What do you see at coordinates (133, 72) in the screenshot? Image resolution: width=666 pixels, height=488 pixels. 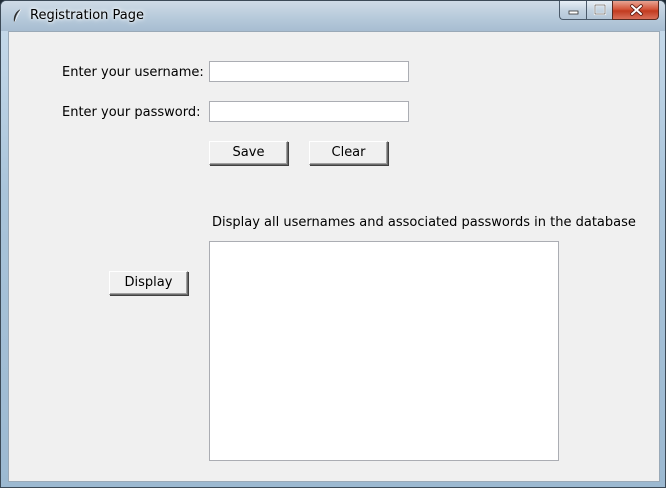 I see `username-label: Enter your username:` at bounding box center [133, 72].